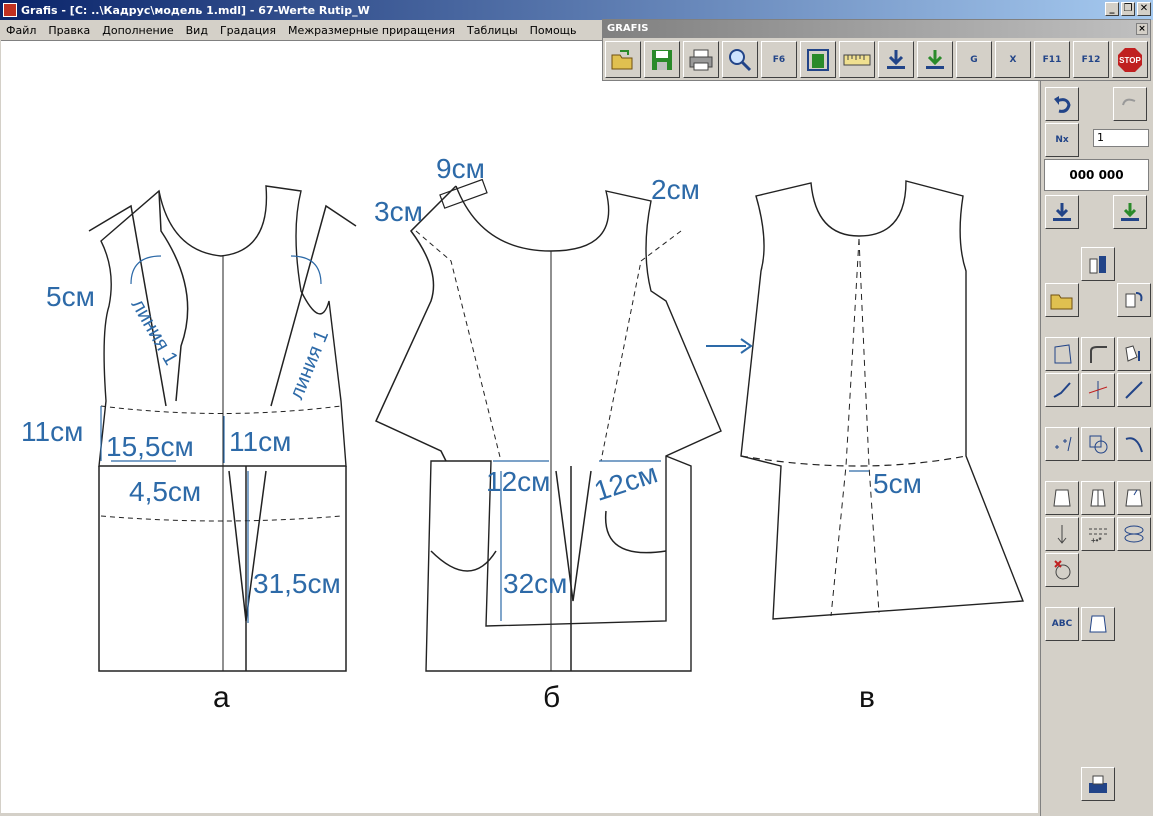 This screenshot has width=1153, height=816. What do you see at coordinates (1134, 534) in the screenshot?
I see `seam-tool-icon` at bounding box center [1134, 534].